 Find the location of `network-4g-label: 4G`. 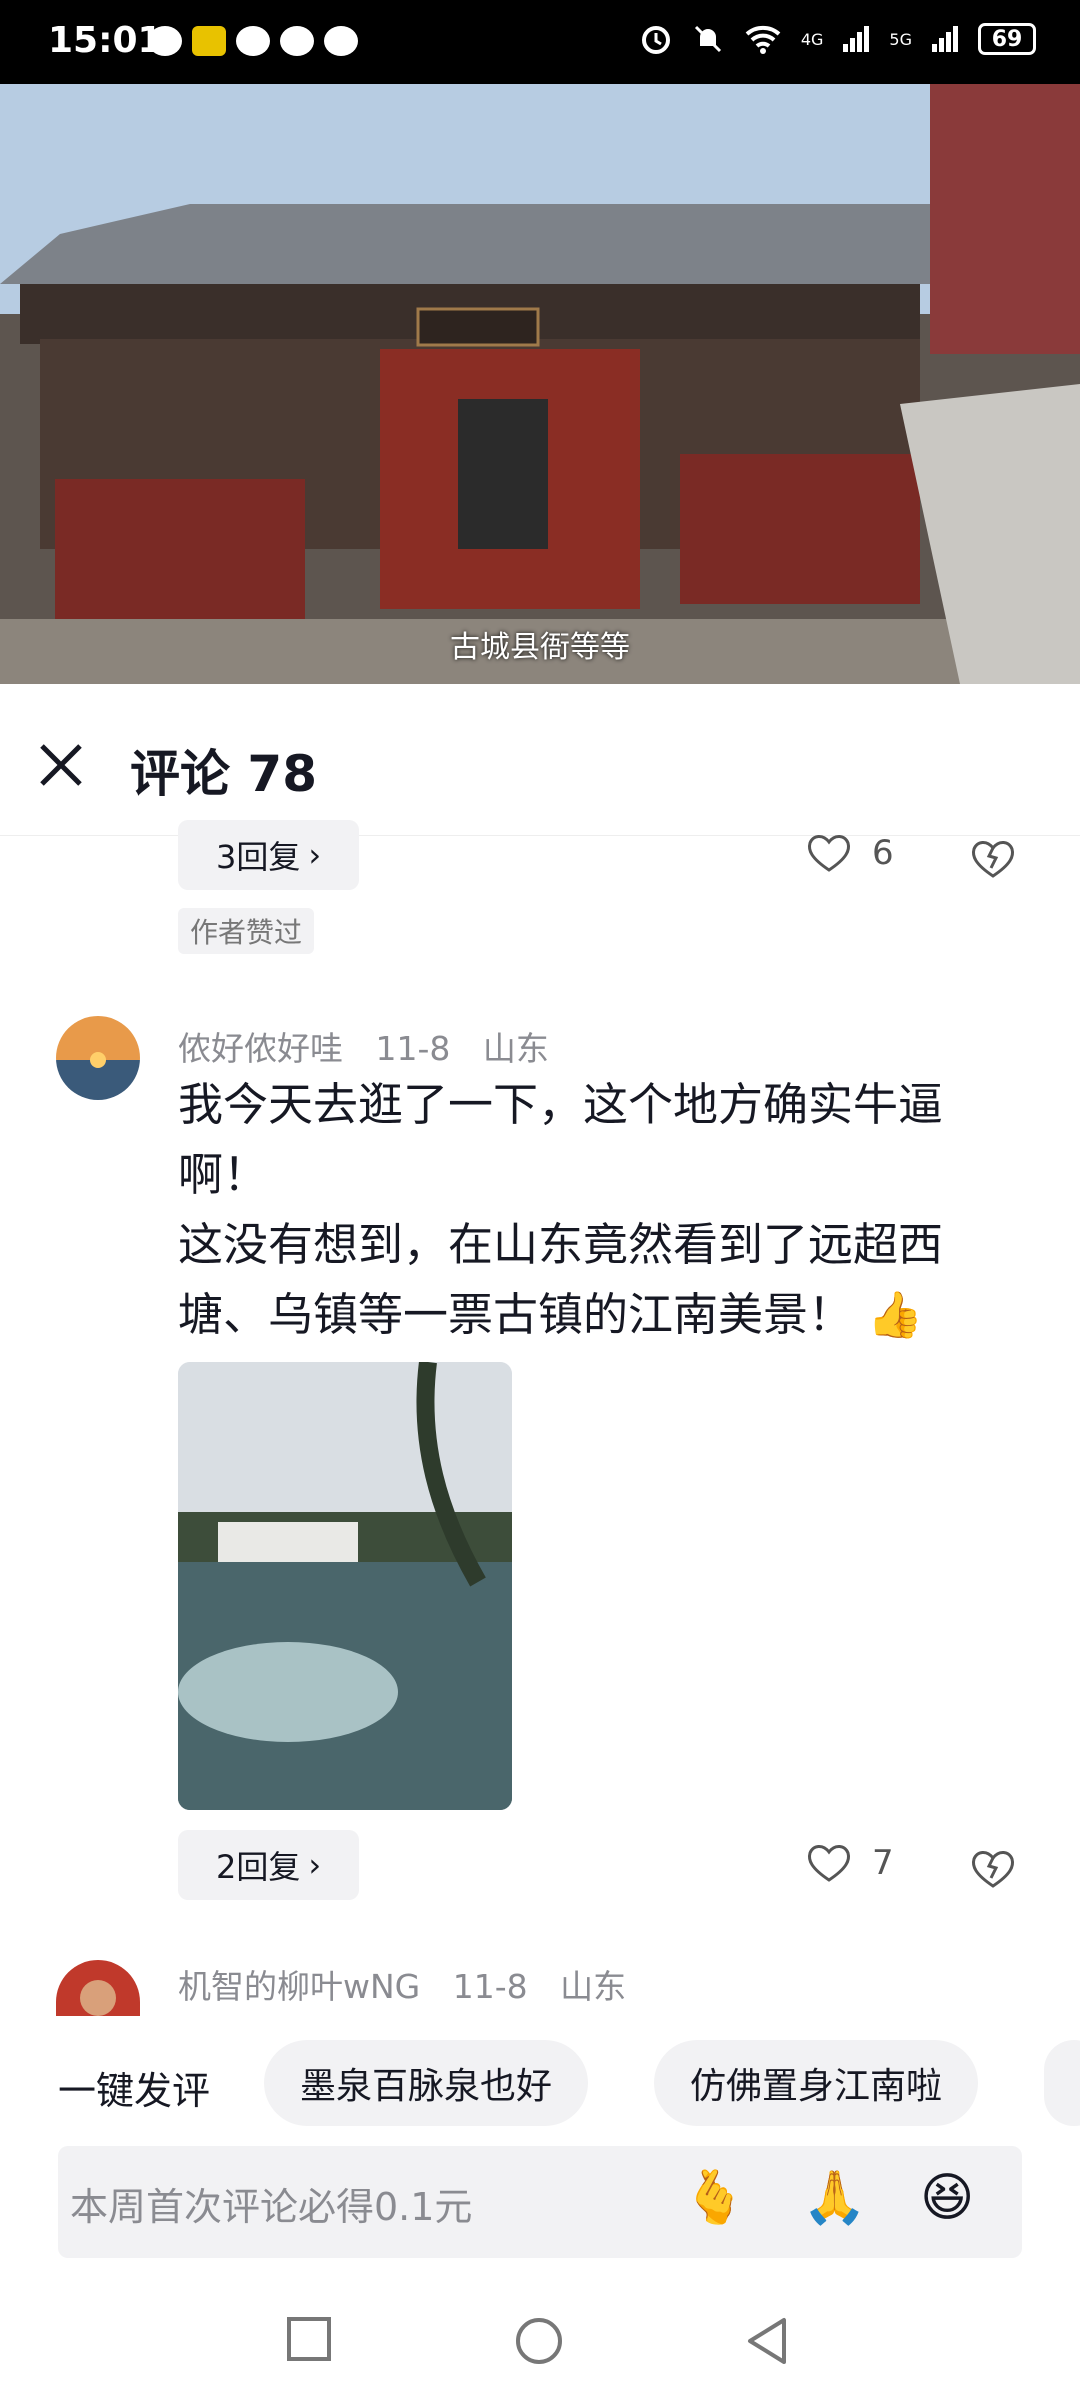

network-4g-label: 4G is located at coordinates (812, 39).